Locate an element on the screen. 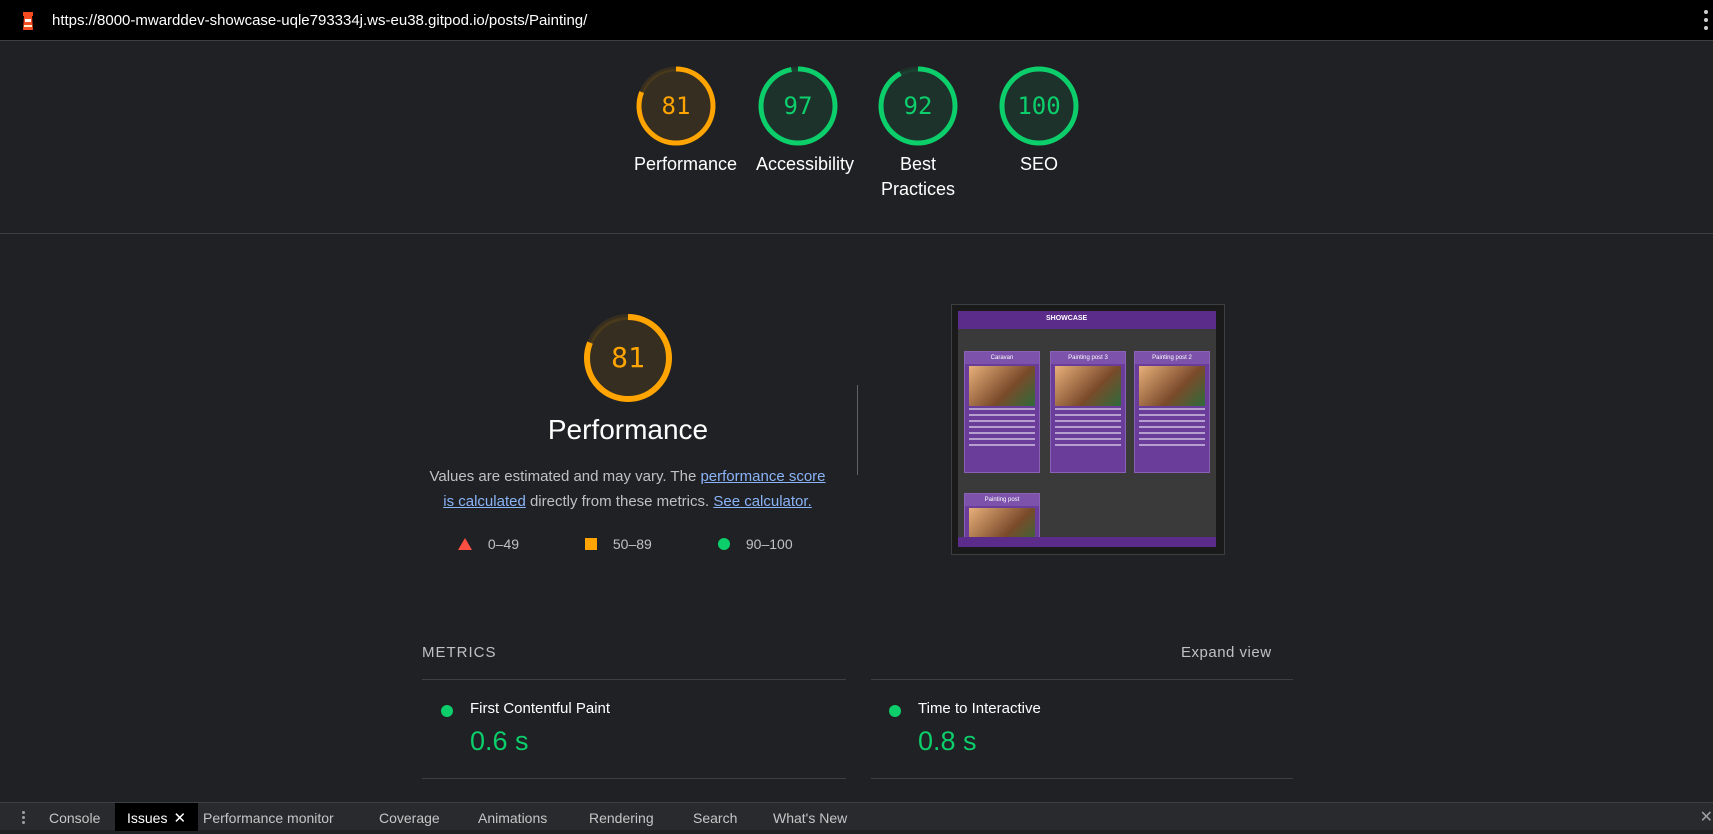 The height and width of the screenshot is (834, 1713). vertical-divider is located at coordinates (857, 430).